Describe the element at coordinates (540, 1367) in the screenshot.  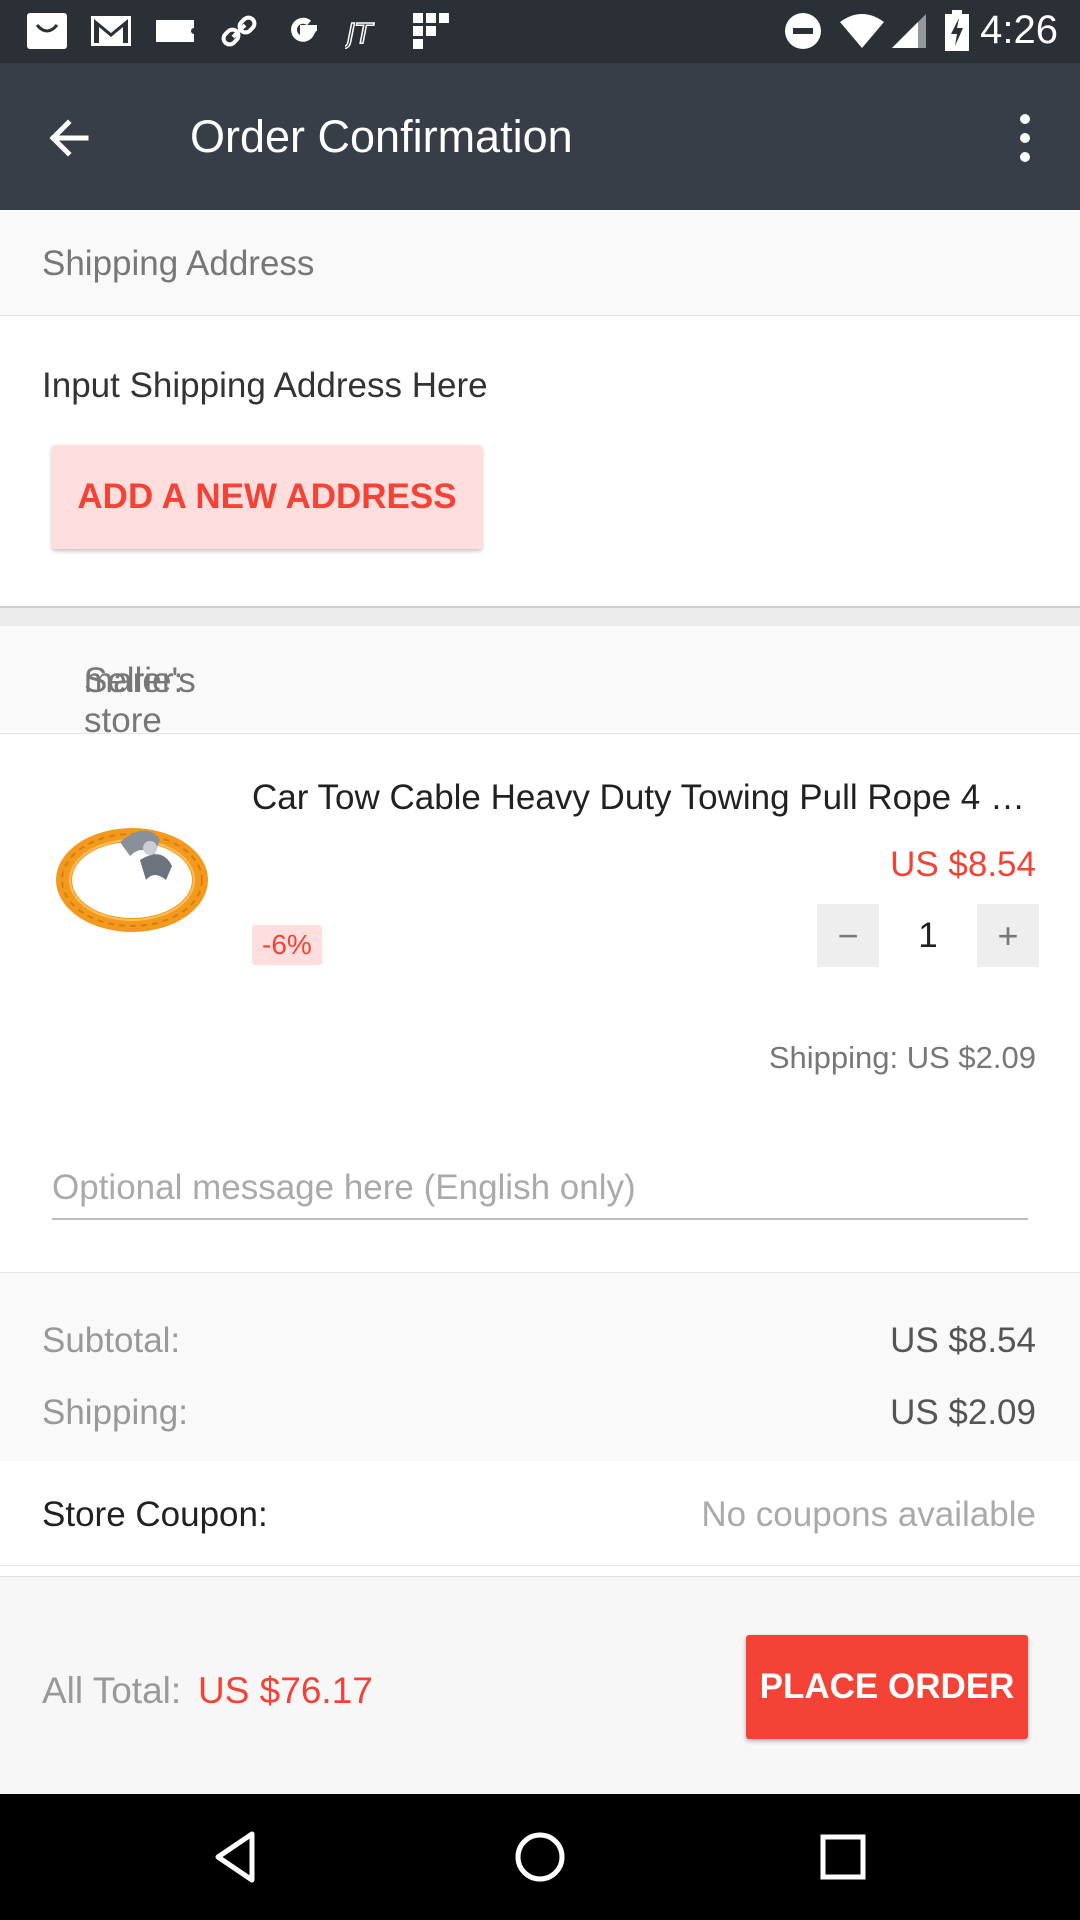
I see `order-summary: Subtotal: US $8.54 Shipping: US $2.09` at that location.